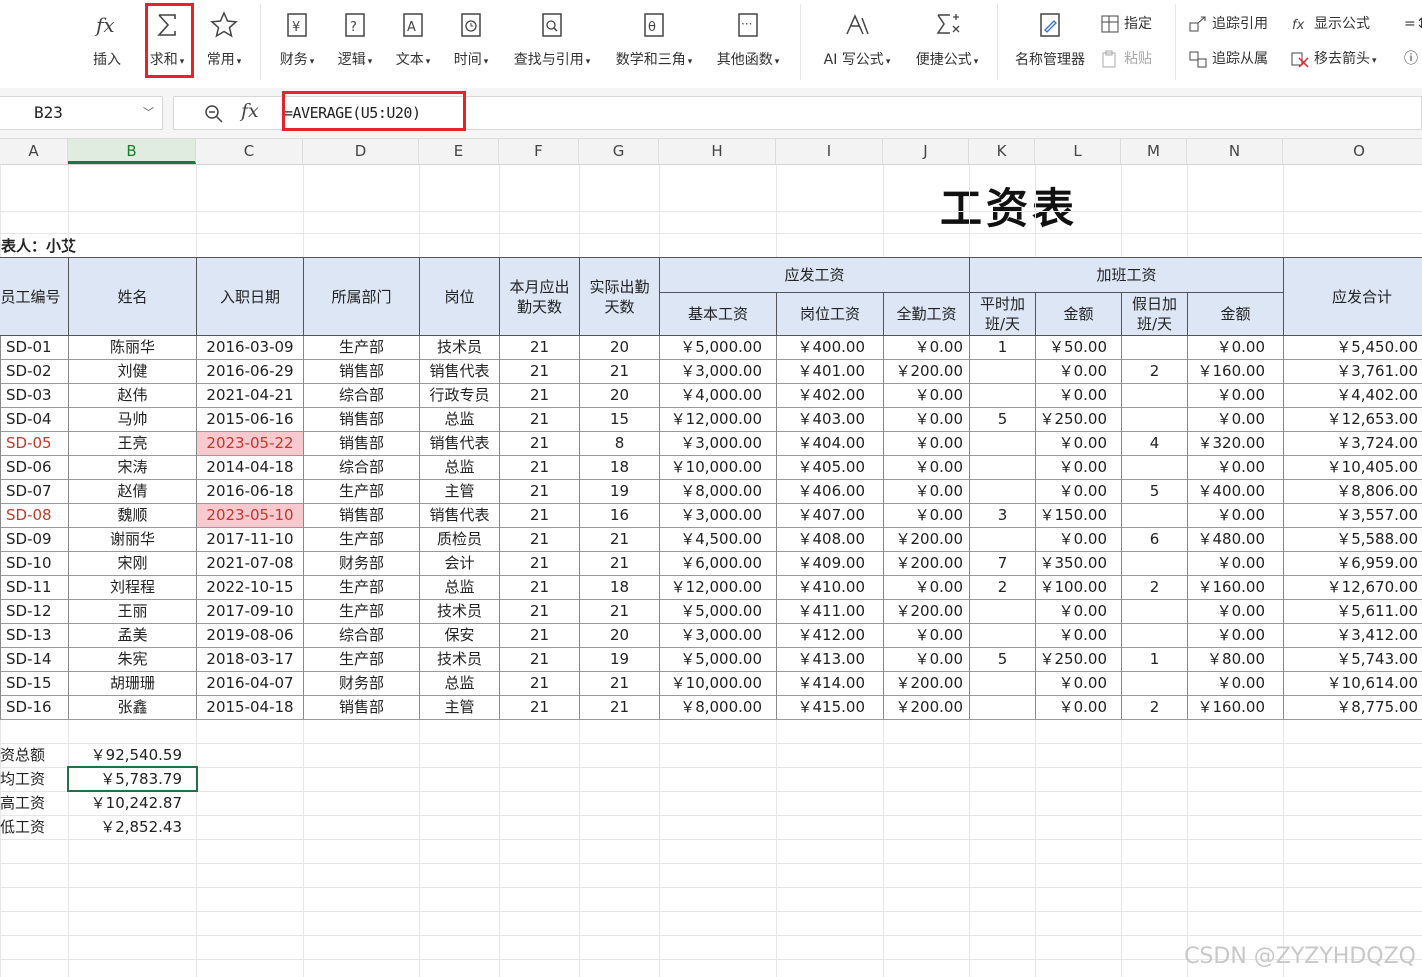 This screenshot has height=977, width=1422. What do you see at coordinates (619, 515) in the screenshot?
I see `table-cell: 16` at bounding box center [619, 515].